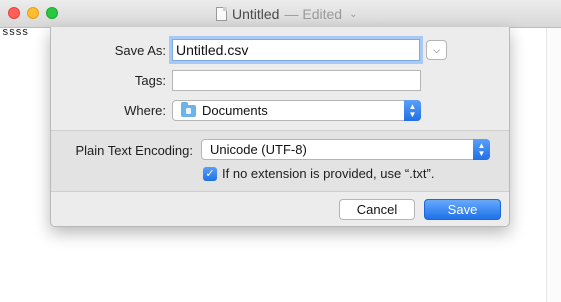 This screenshot has width=561, height=302. I want to click on window-title: Untitled — Edited ⌄, so click(286, 14).